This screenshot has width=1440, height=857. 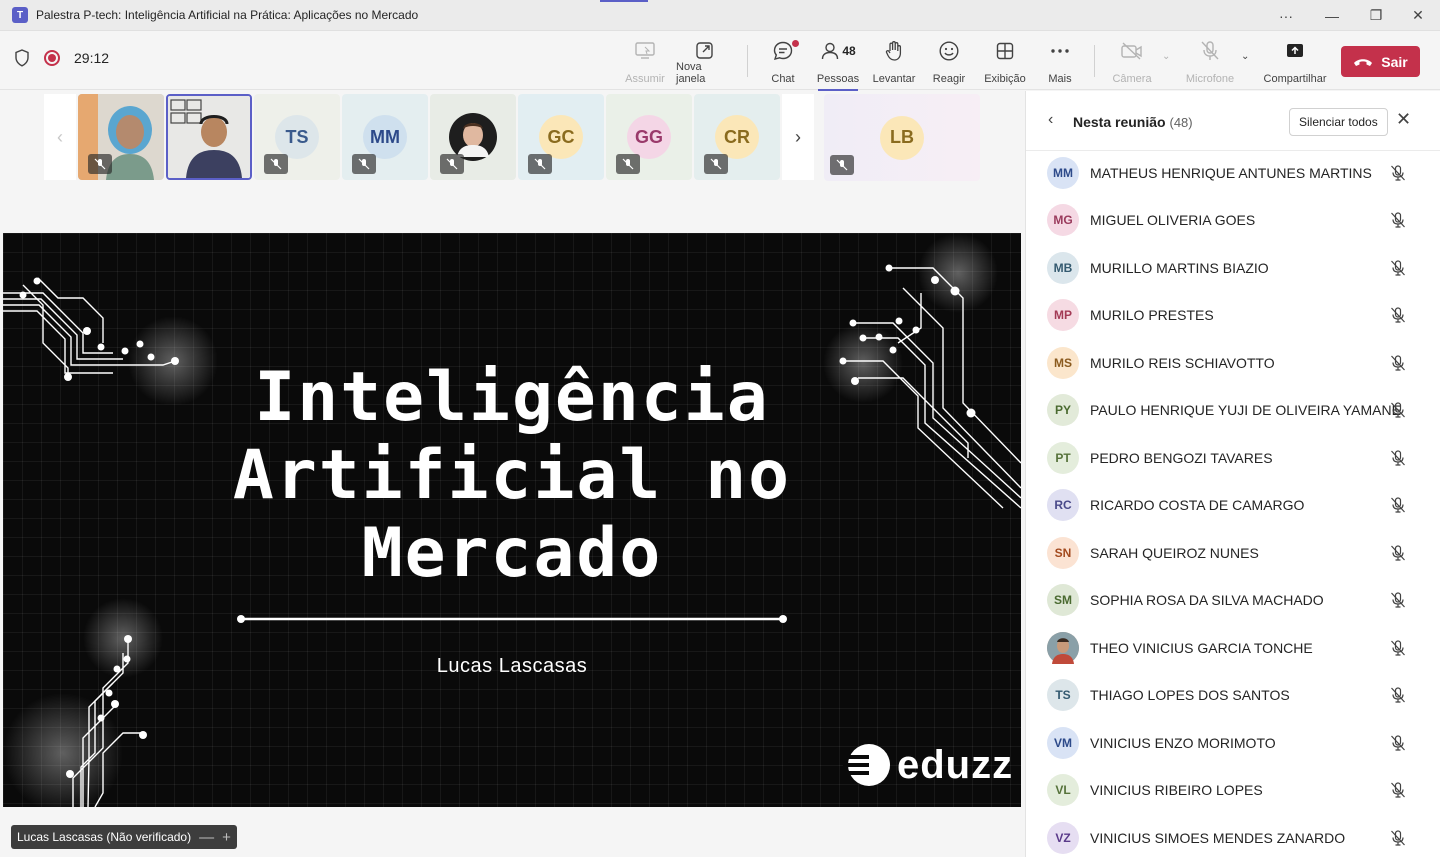 What do you see at coordinates (1197, 505) in the screenshot?
I see `participant-name: RICARDO COSTA DE CAMARGO` at bounding box center [1197, 505].